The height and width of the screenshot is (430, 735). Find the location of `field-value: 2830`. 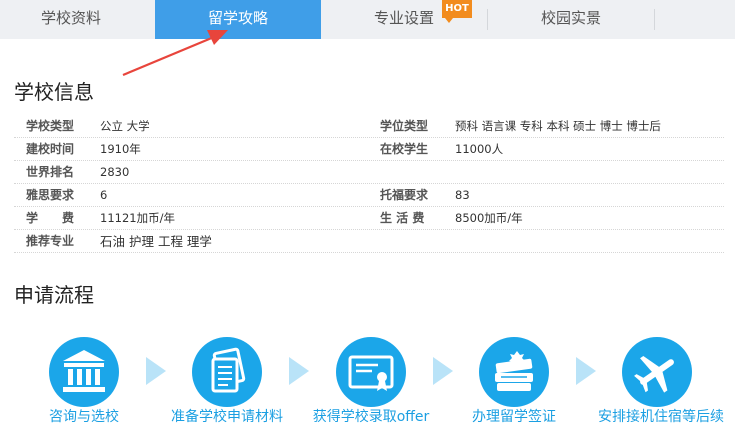

field-value: 2830 is located at coordinates (115, 172).